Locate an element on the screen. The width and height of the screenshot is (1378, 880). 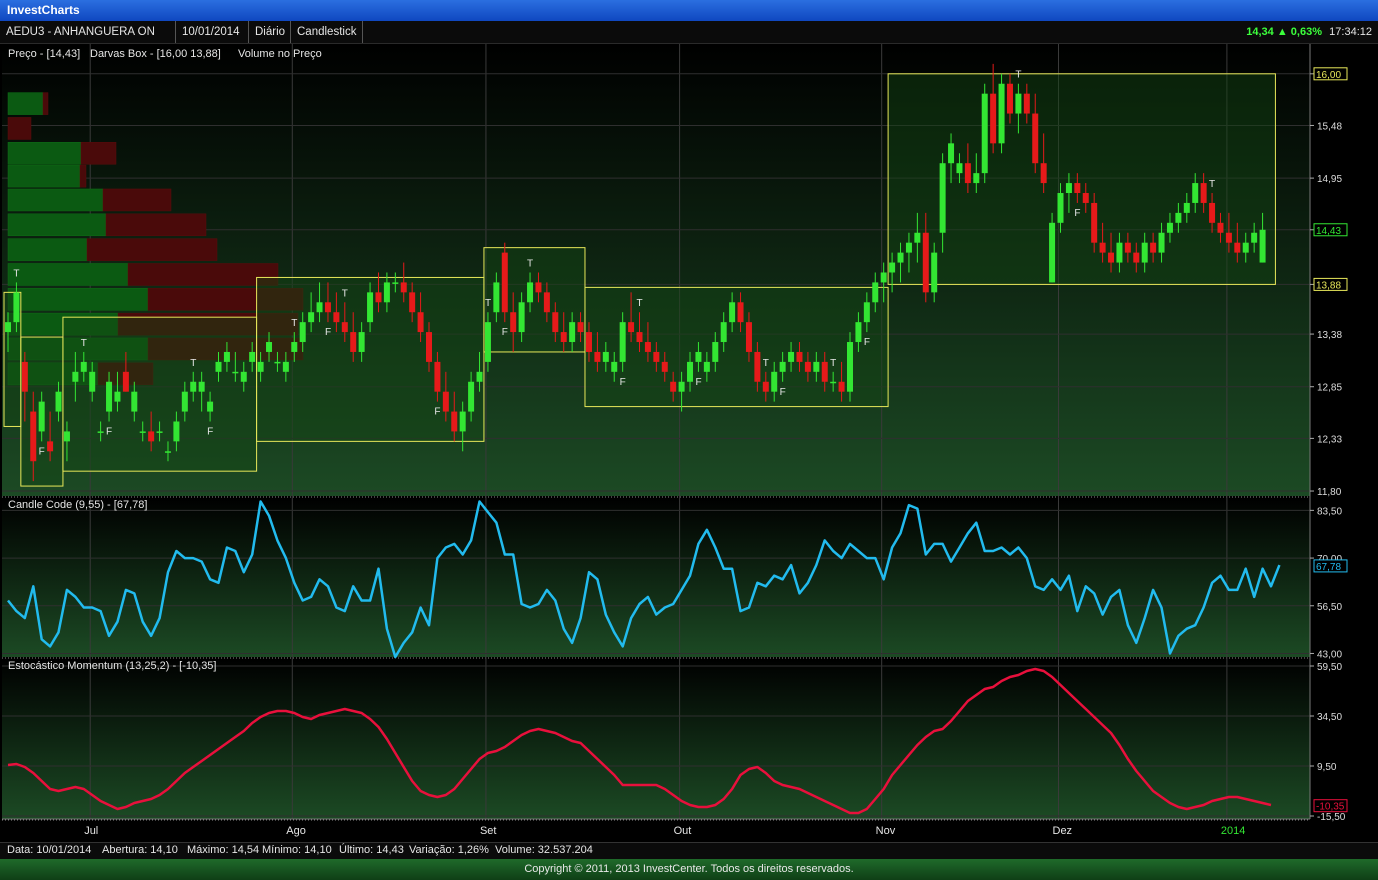
app-title: InvestCharts is located at coordinates (43, 10).